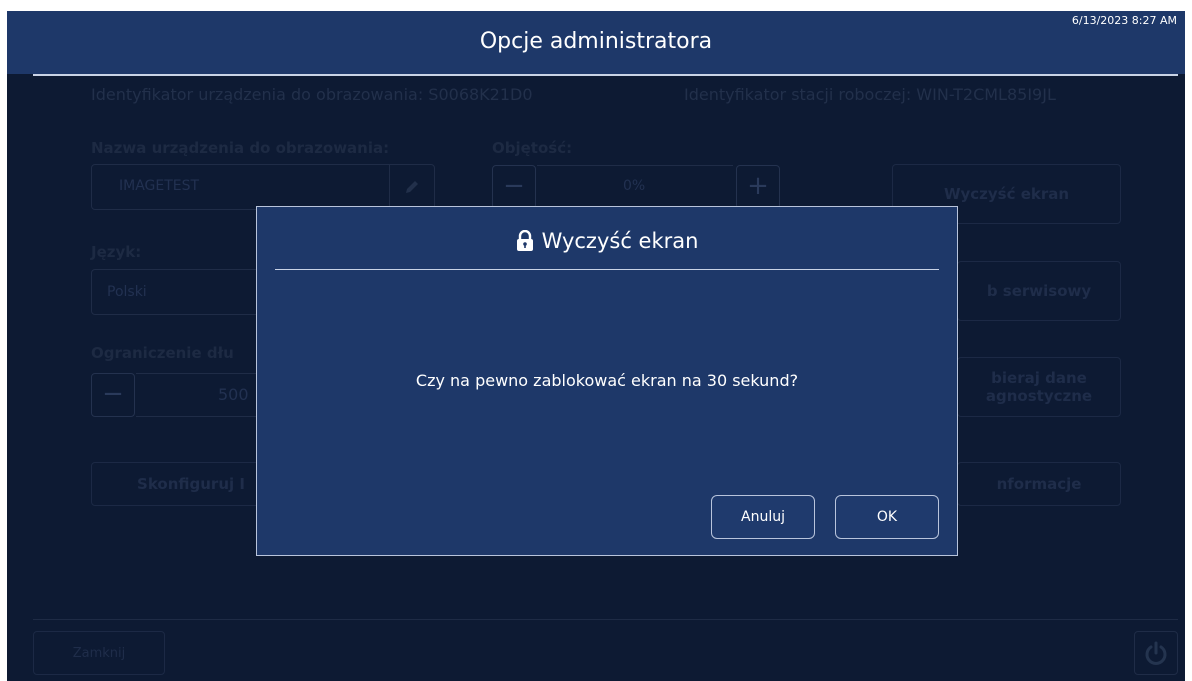 This screenshot has height=681, width=1192. I want to click on language-label: Język:, so click(116, 252).